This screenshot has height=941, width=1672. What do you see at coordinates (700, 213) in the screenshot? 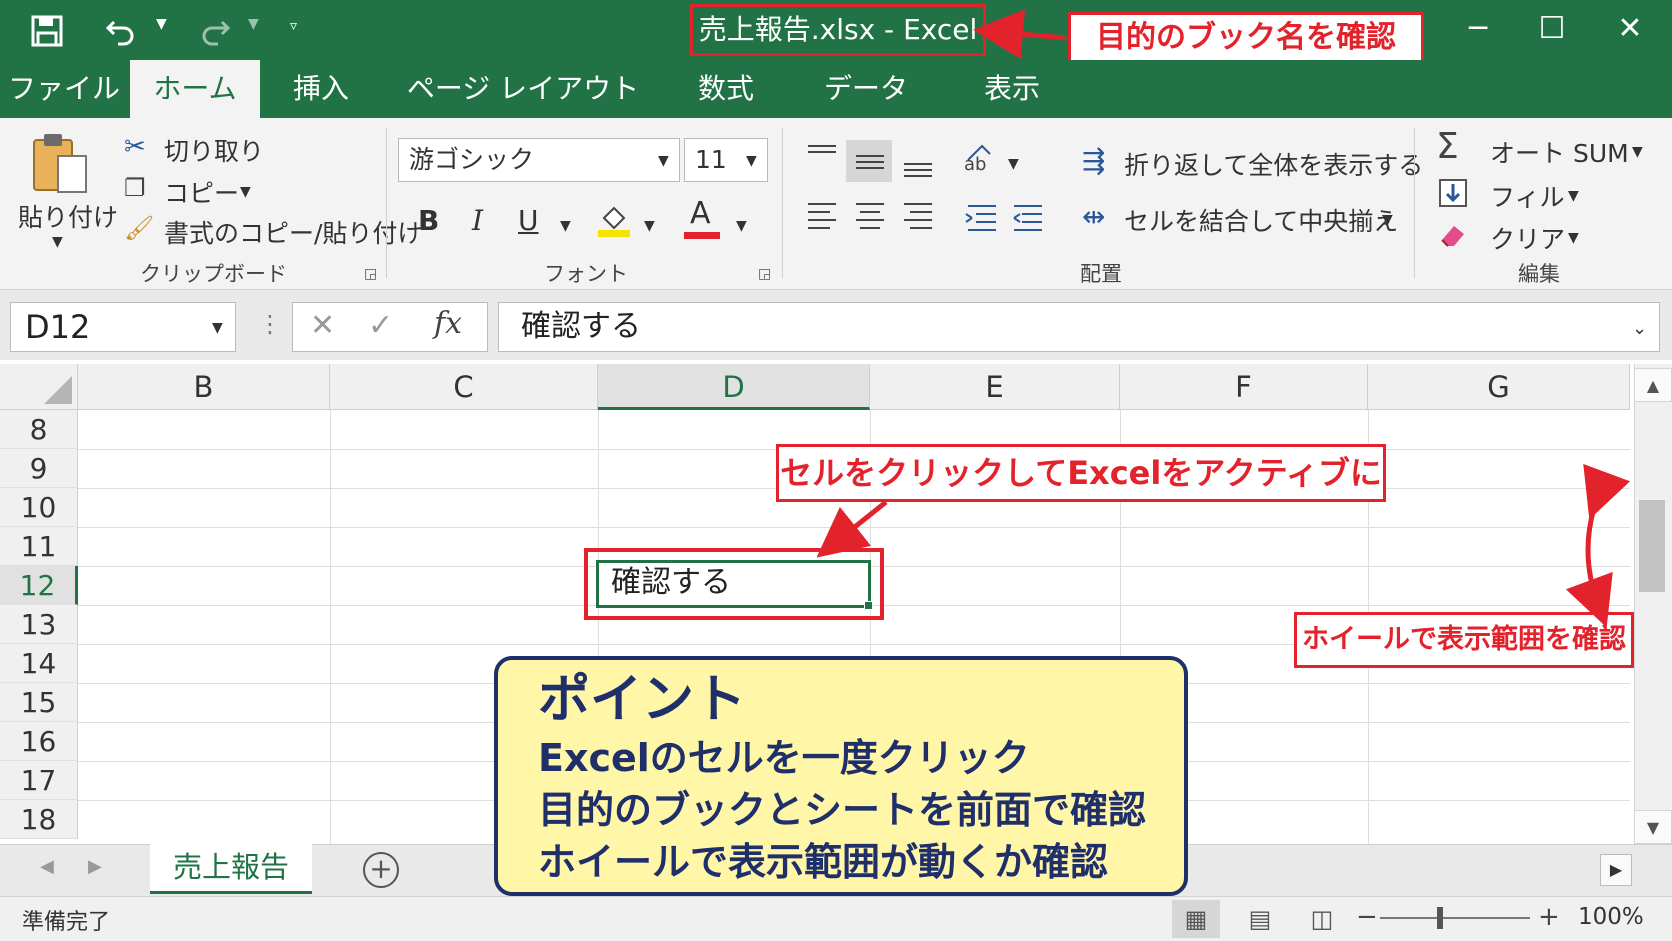
I see `font-color-button: A` at bounding box center [700, 213].